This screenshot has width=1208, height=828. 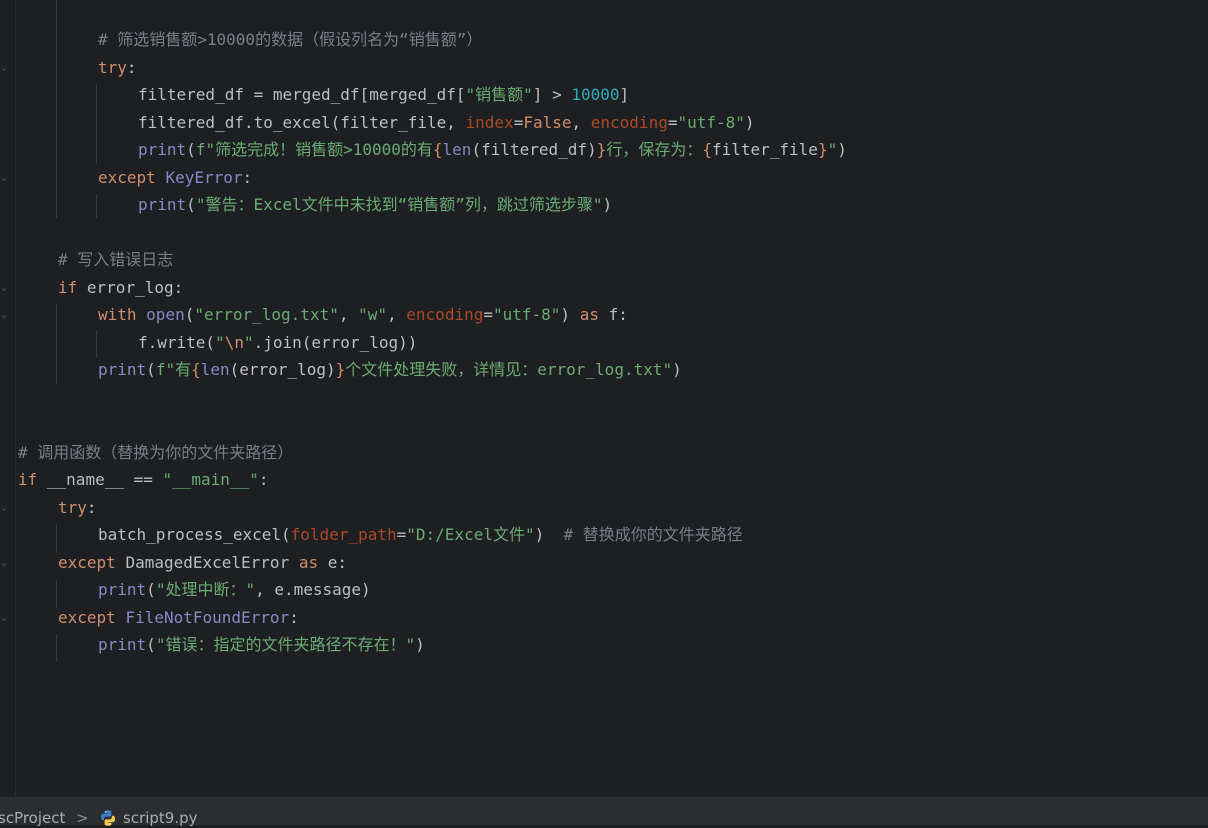 What do you see at coordinates (160, 818) in the screenshot?
I see `breadcrumb-file: script9.py` at bounding box center [160, 818].